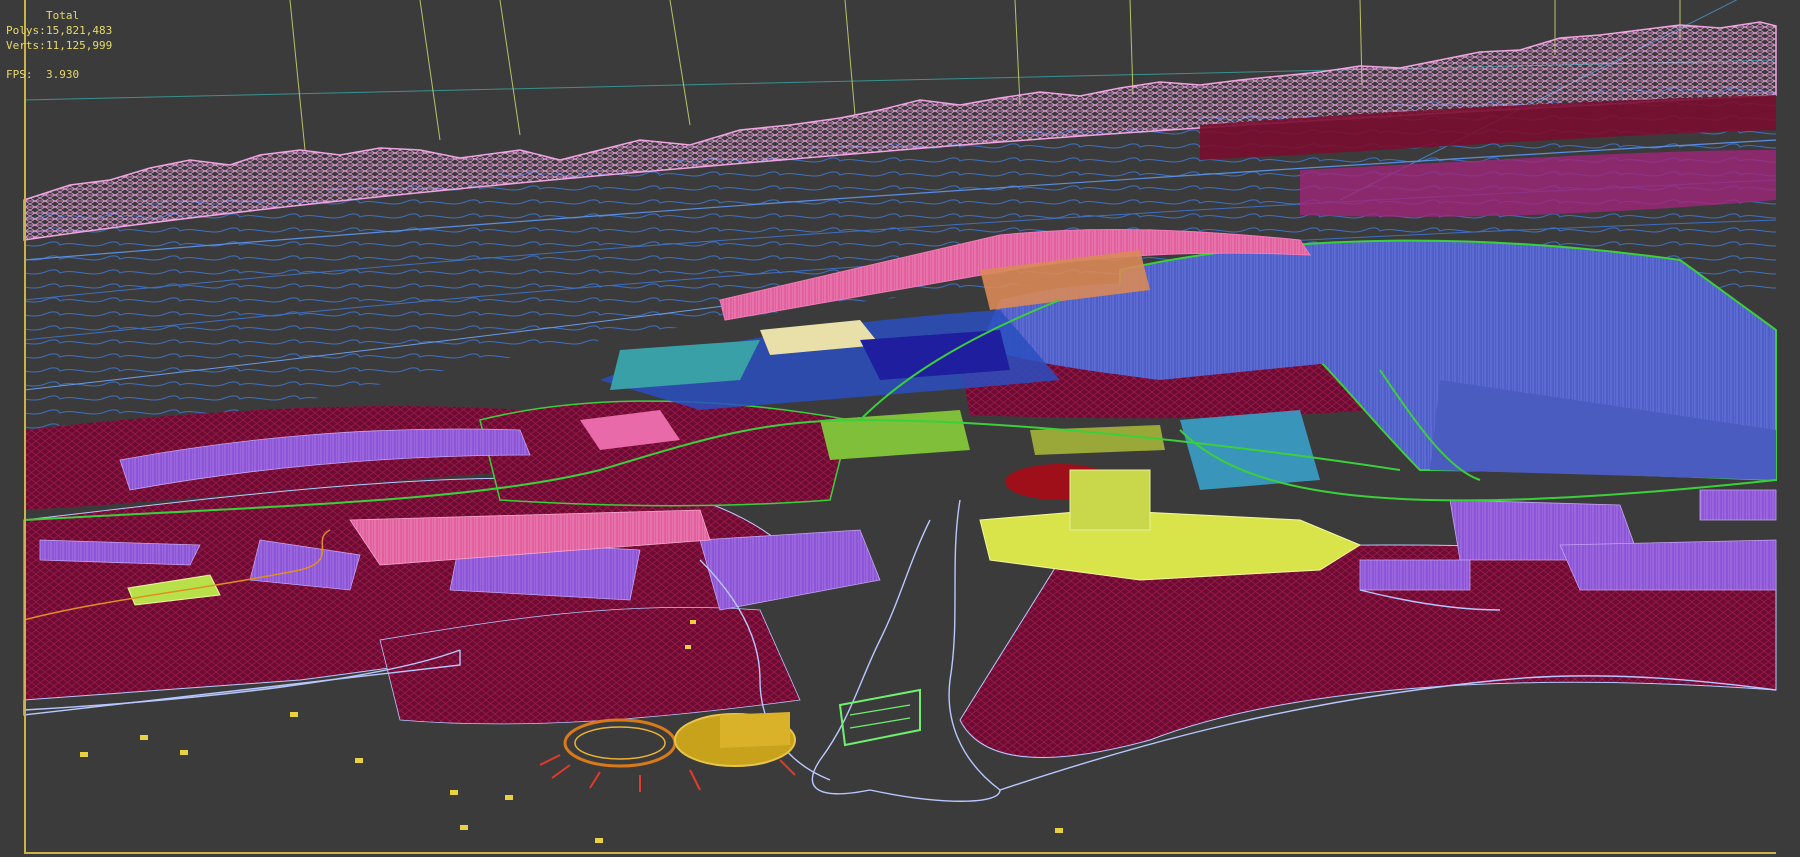  What do you see at coordinates (667, 752) in the screenshot?
I see `stadium` at bounding box center [667, 752].